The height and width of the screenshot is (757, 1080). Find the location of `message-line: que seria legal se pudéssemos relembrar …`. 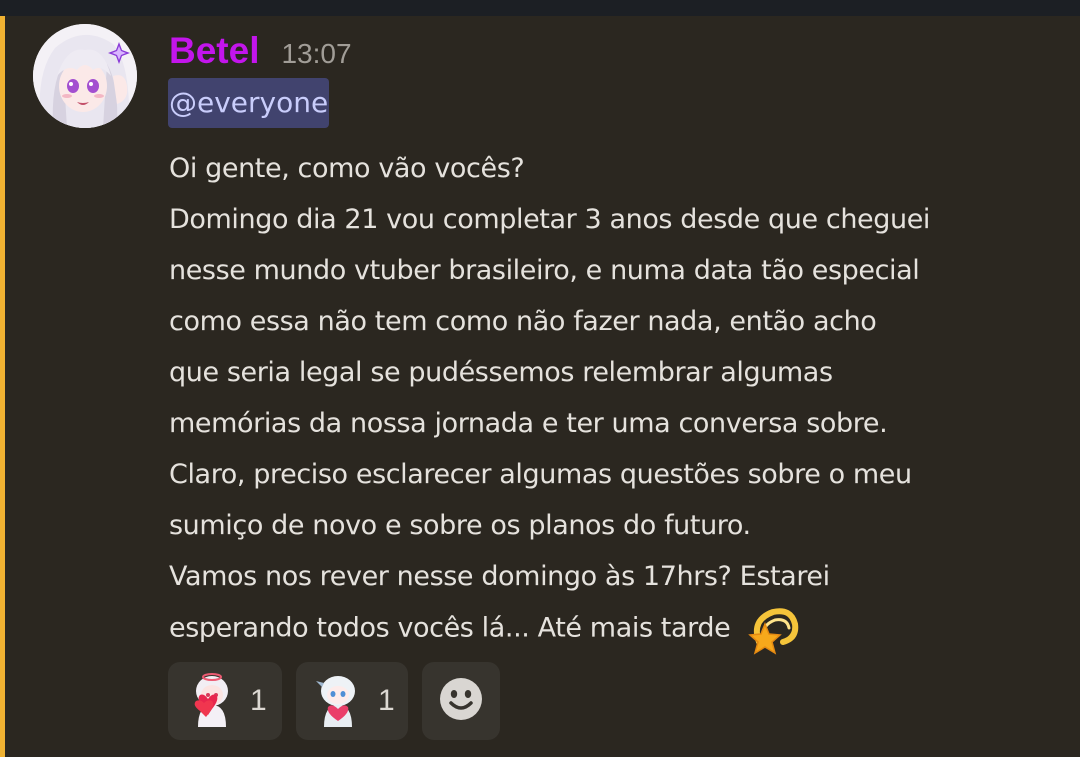

message-line: que seria legal se pudéssemos relembrar … is located at coordinates (501, 372).